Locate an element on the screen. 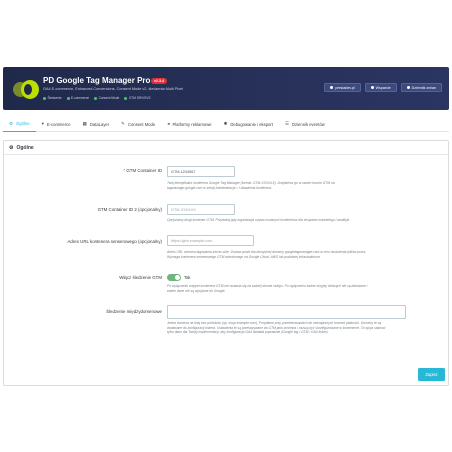 This screenshot has height=452, width=452. table-icon: ▦ is located at coordinates (84, 123).